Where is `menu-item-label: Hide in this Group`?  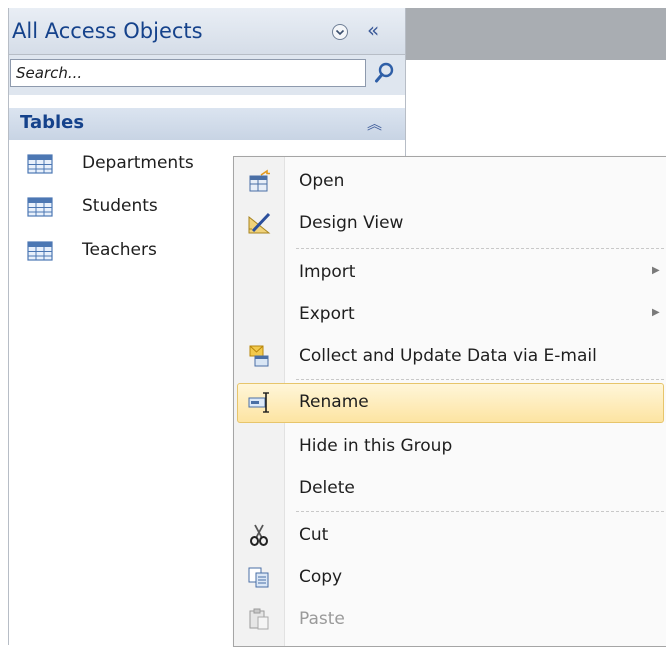 menu-item-label: Hide in this Group is located at coordinates (376, 446).